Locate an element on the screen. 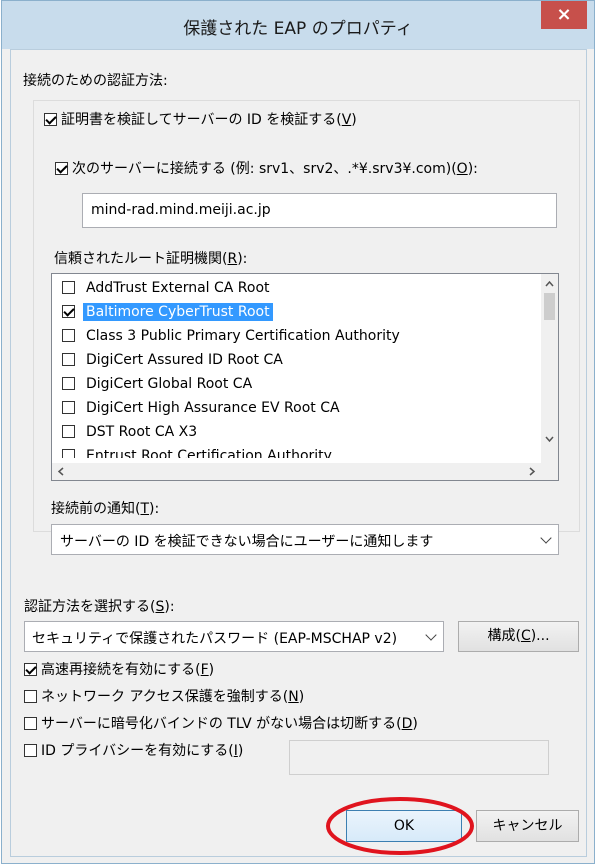 The width and height of the screenshot is (597, 866). id-privacy-checkbox: ID プライバシーを有効にする(I) is located at coordinates (133, 750).